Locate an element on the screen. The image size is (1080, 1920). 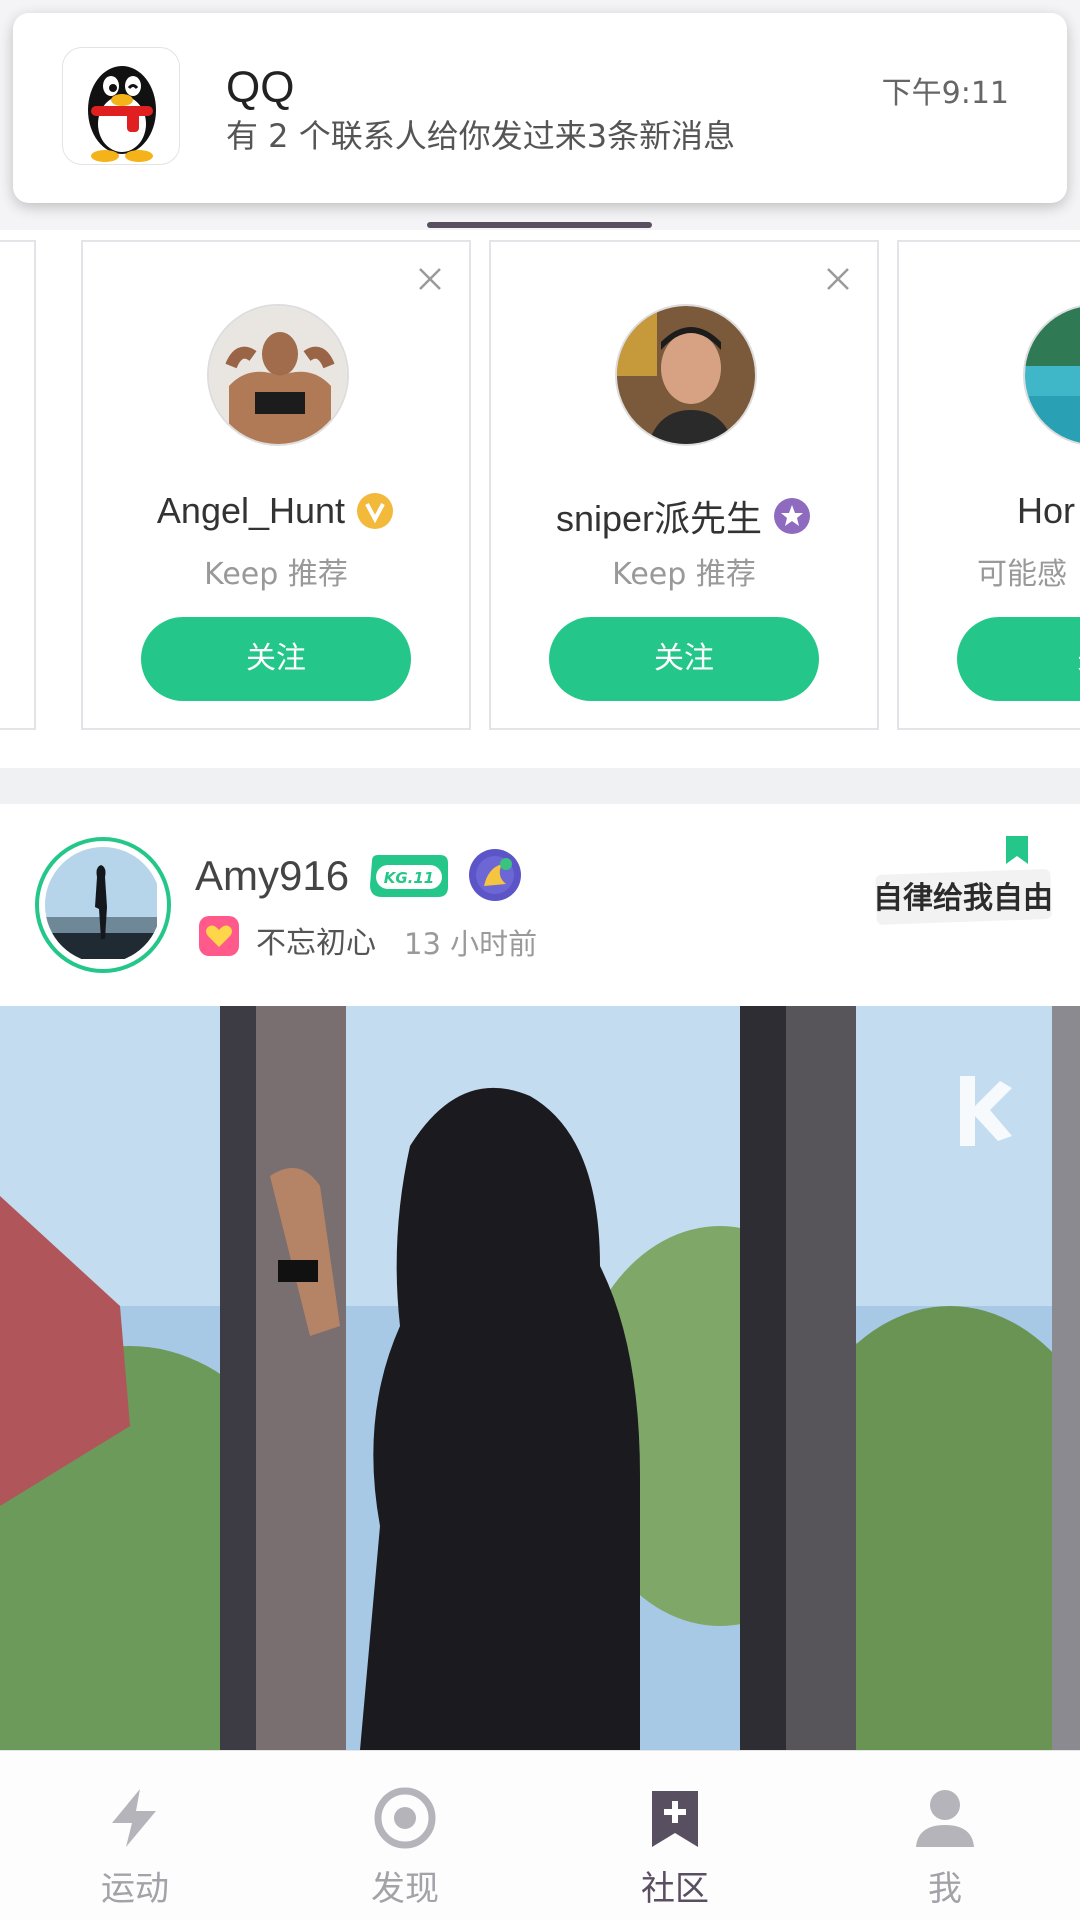
post-subtitle: 不忘初心 is located at coordinates (316, 943).